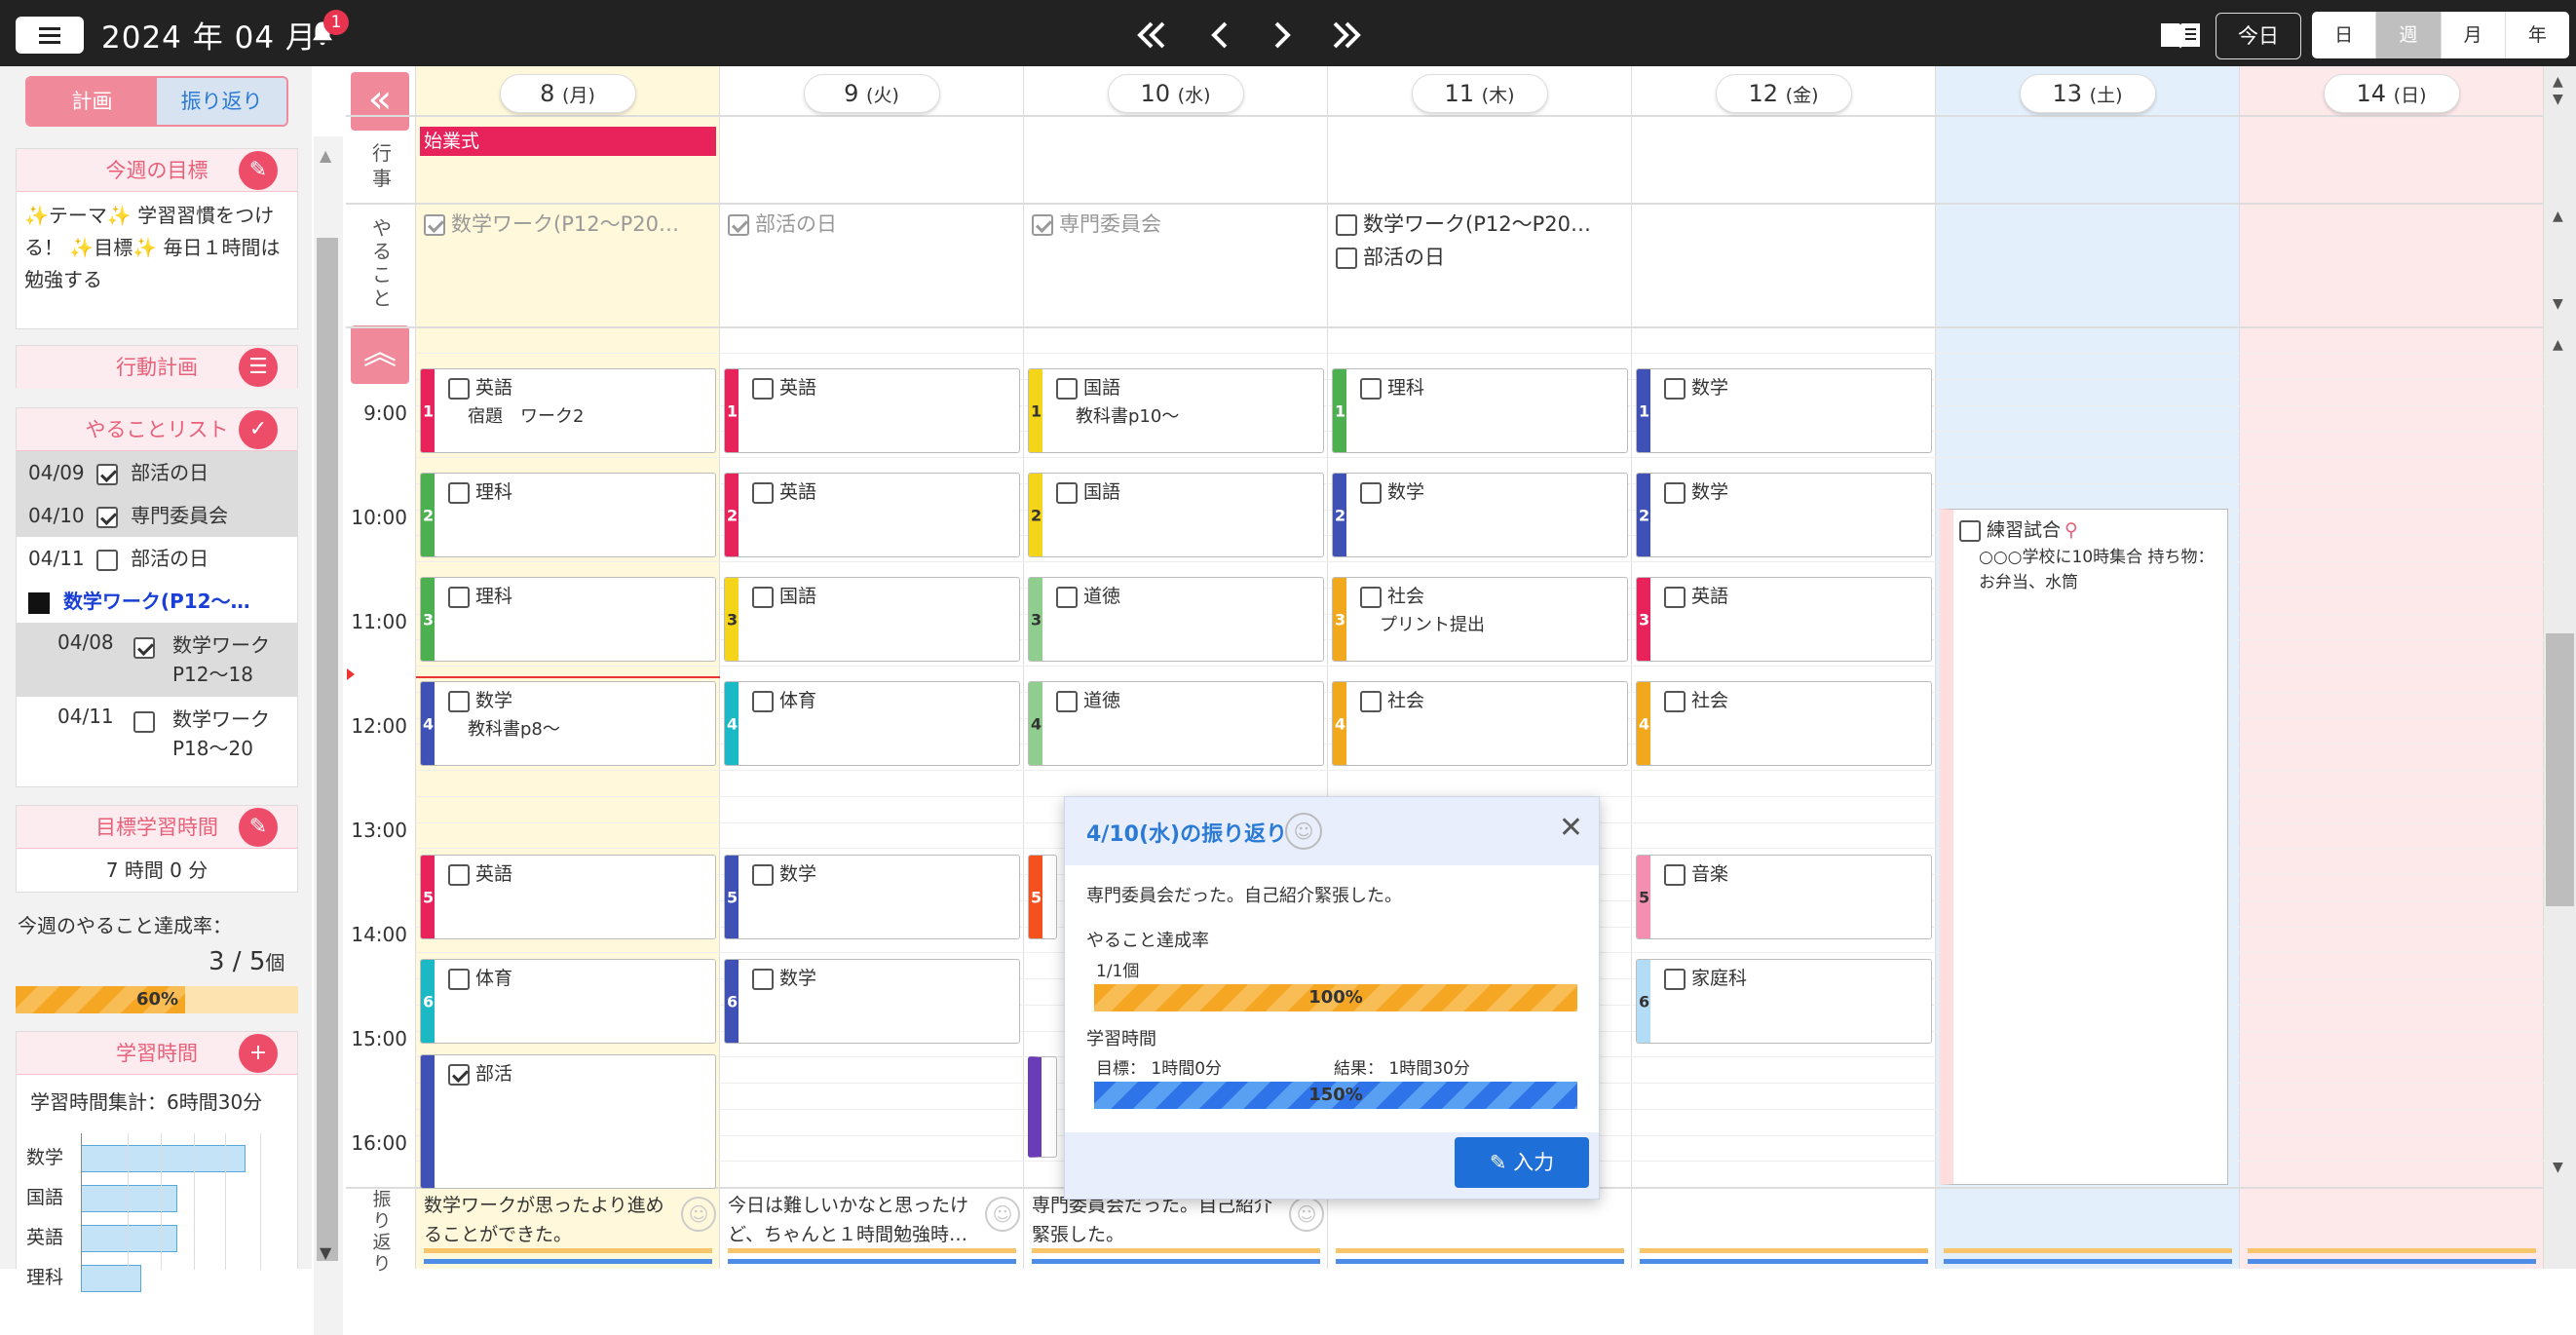 This screenshot has width=2576, height=1335. I want to click on lesson-card: 2 理科, so click(568, 515).